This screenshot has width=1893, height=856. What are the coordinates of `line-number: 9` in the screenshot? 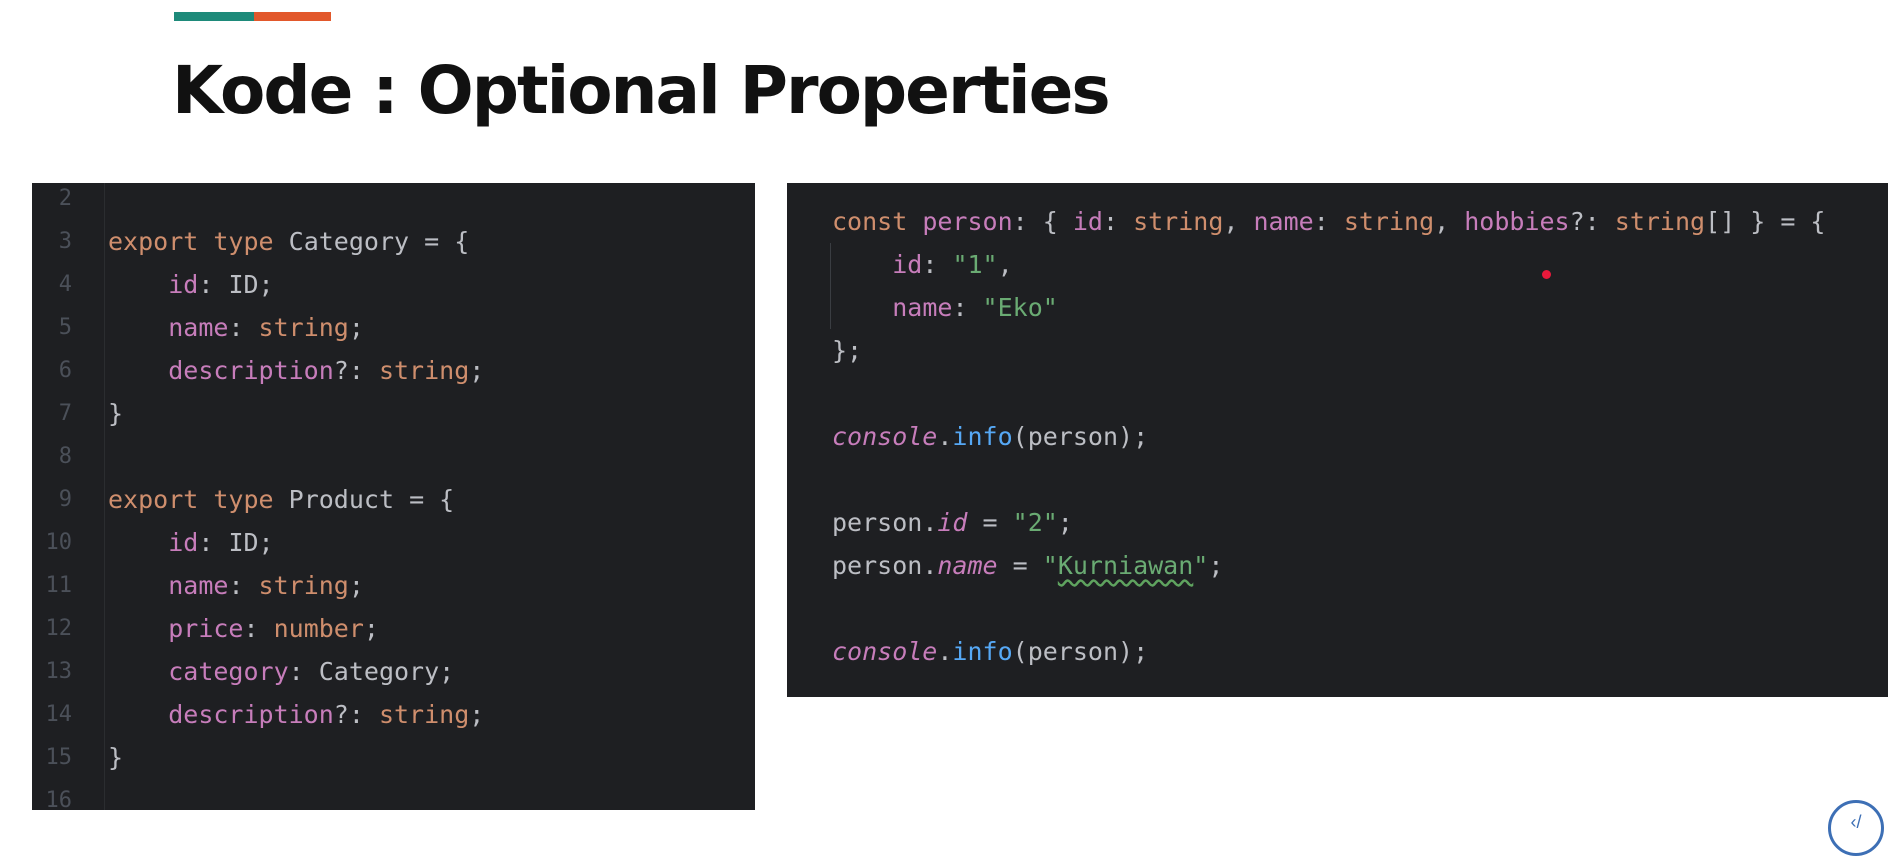 It's located at (65, 499).